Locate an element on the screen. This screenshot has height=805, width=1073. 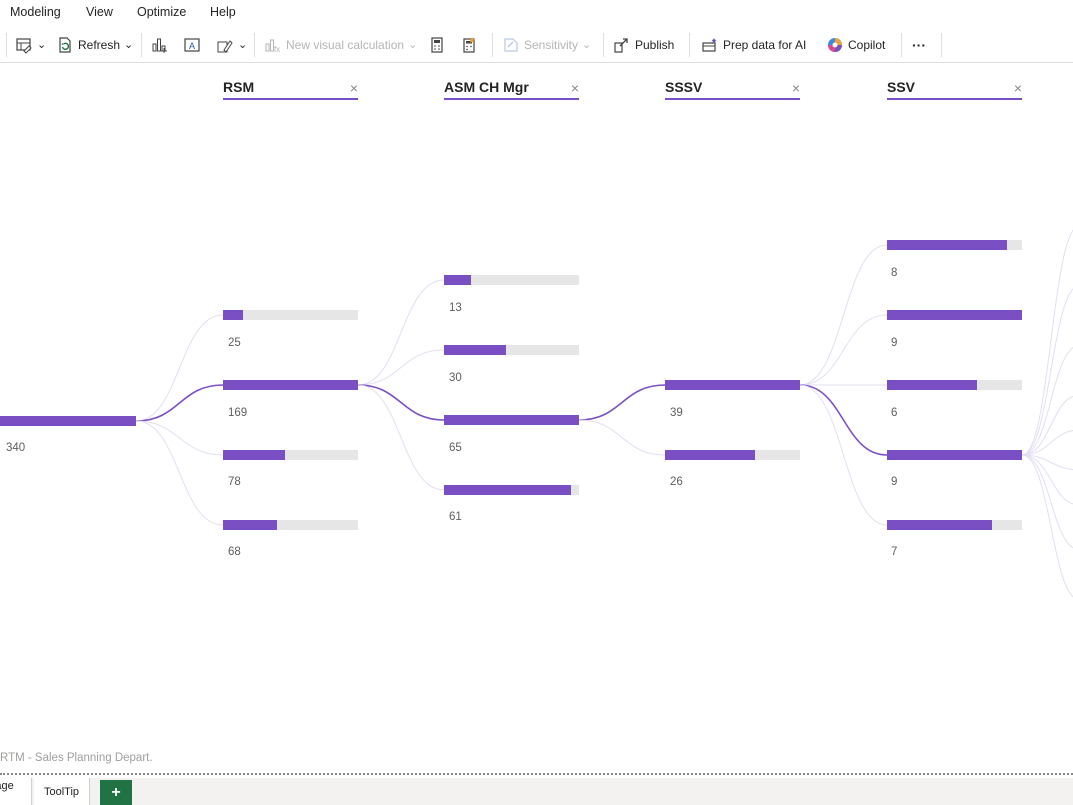
more-options-button: ··· is located at coordinates (919, 45).